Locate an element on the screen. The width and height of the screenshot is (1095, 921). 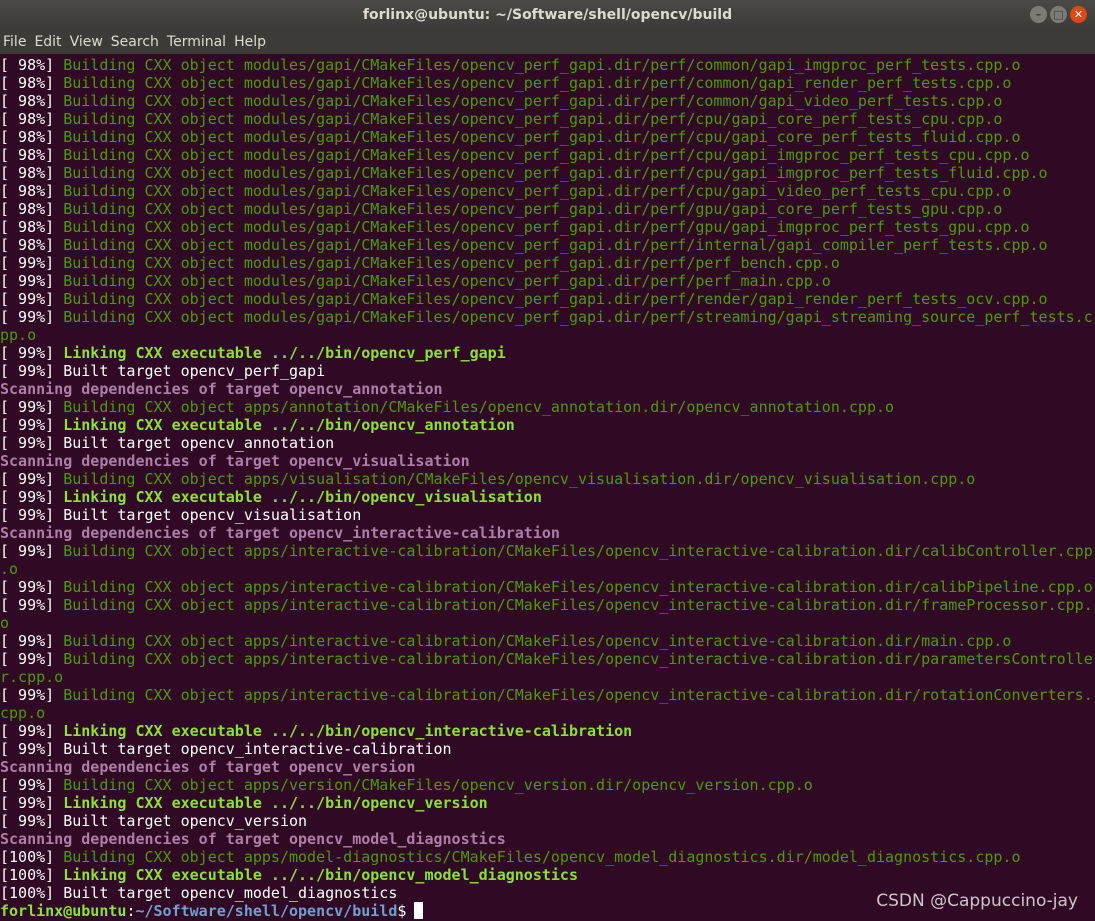
menu-help: Help is located at coordinates (251, 42).